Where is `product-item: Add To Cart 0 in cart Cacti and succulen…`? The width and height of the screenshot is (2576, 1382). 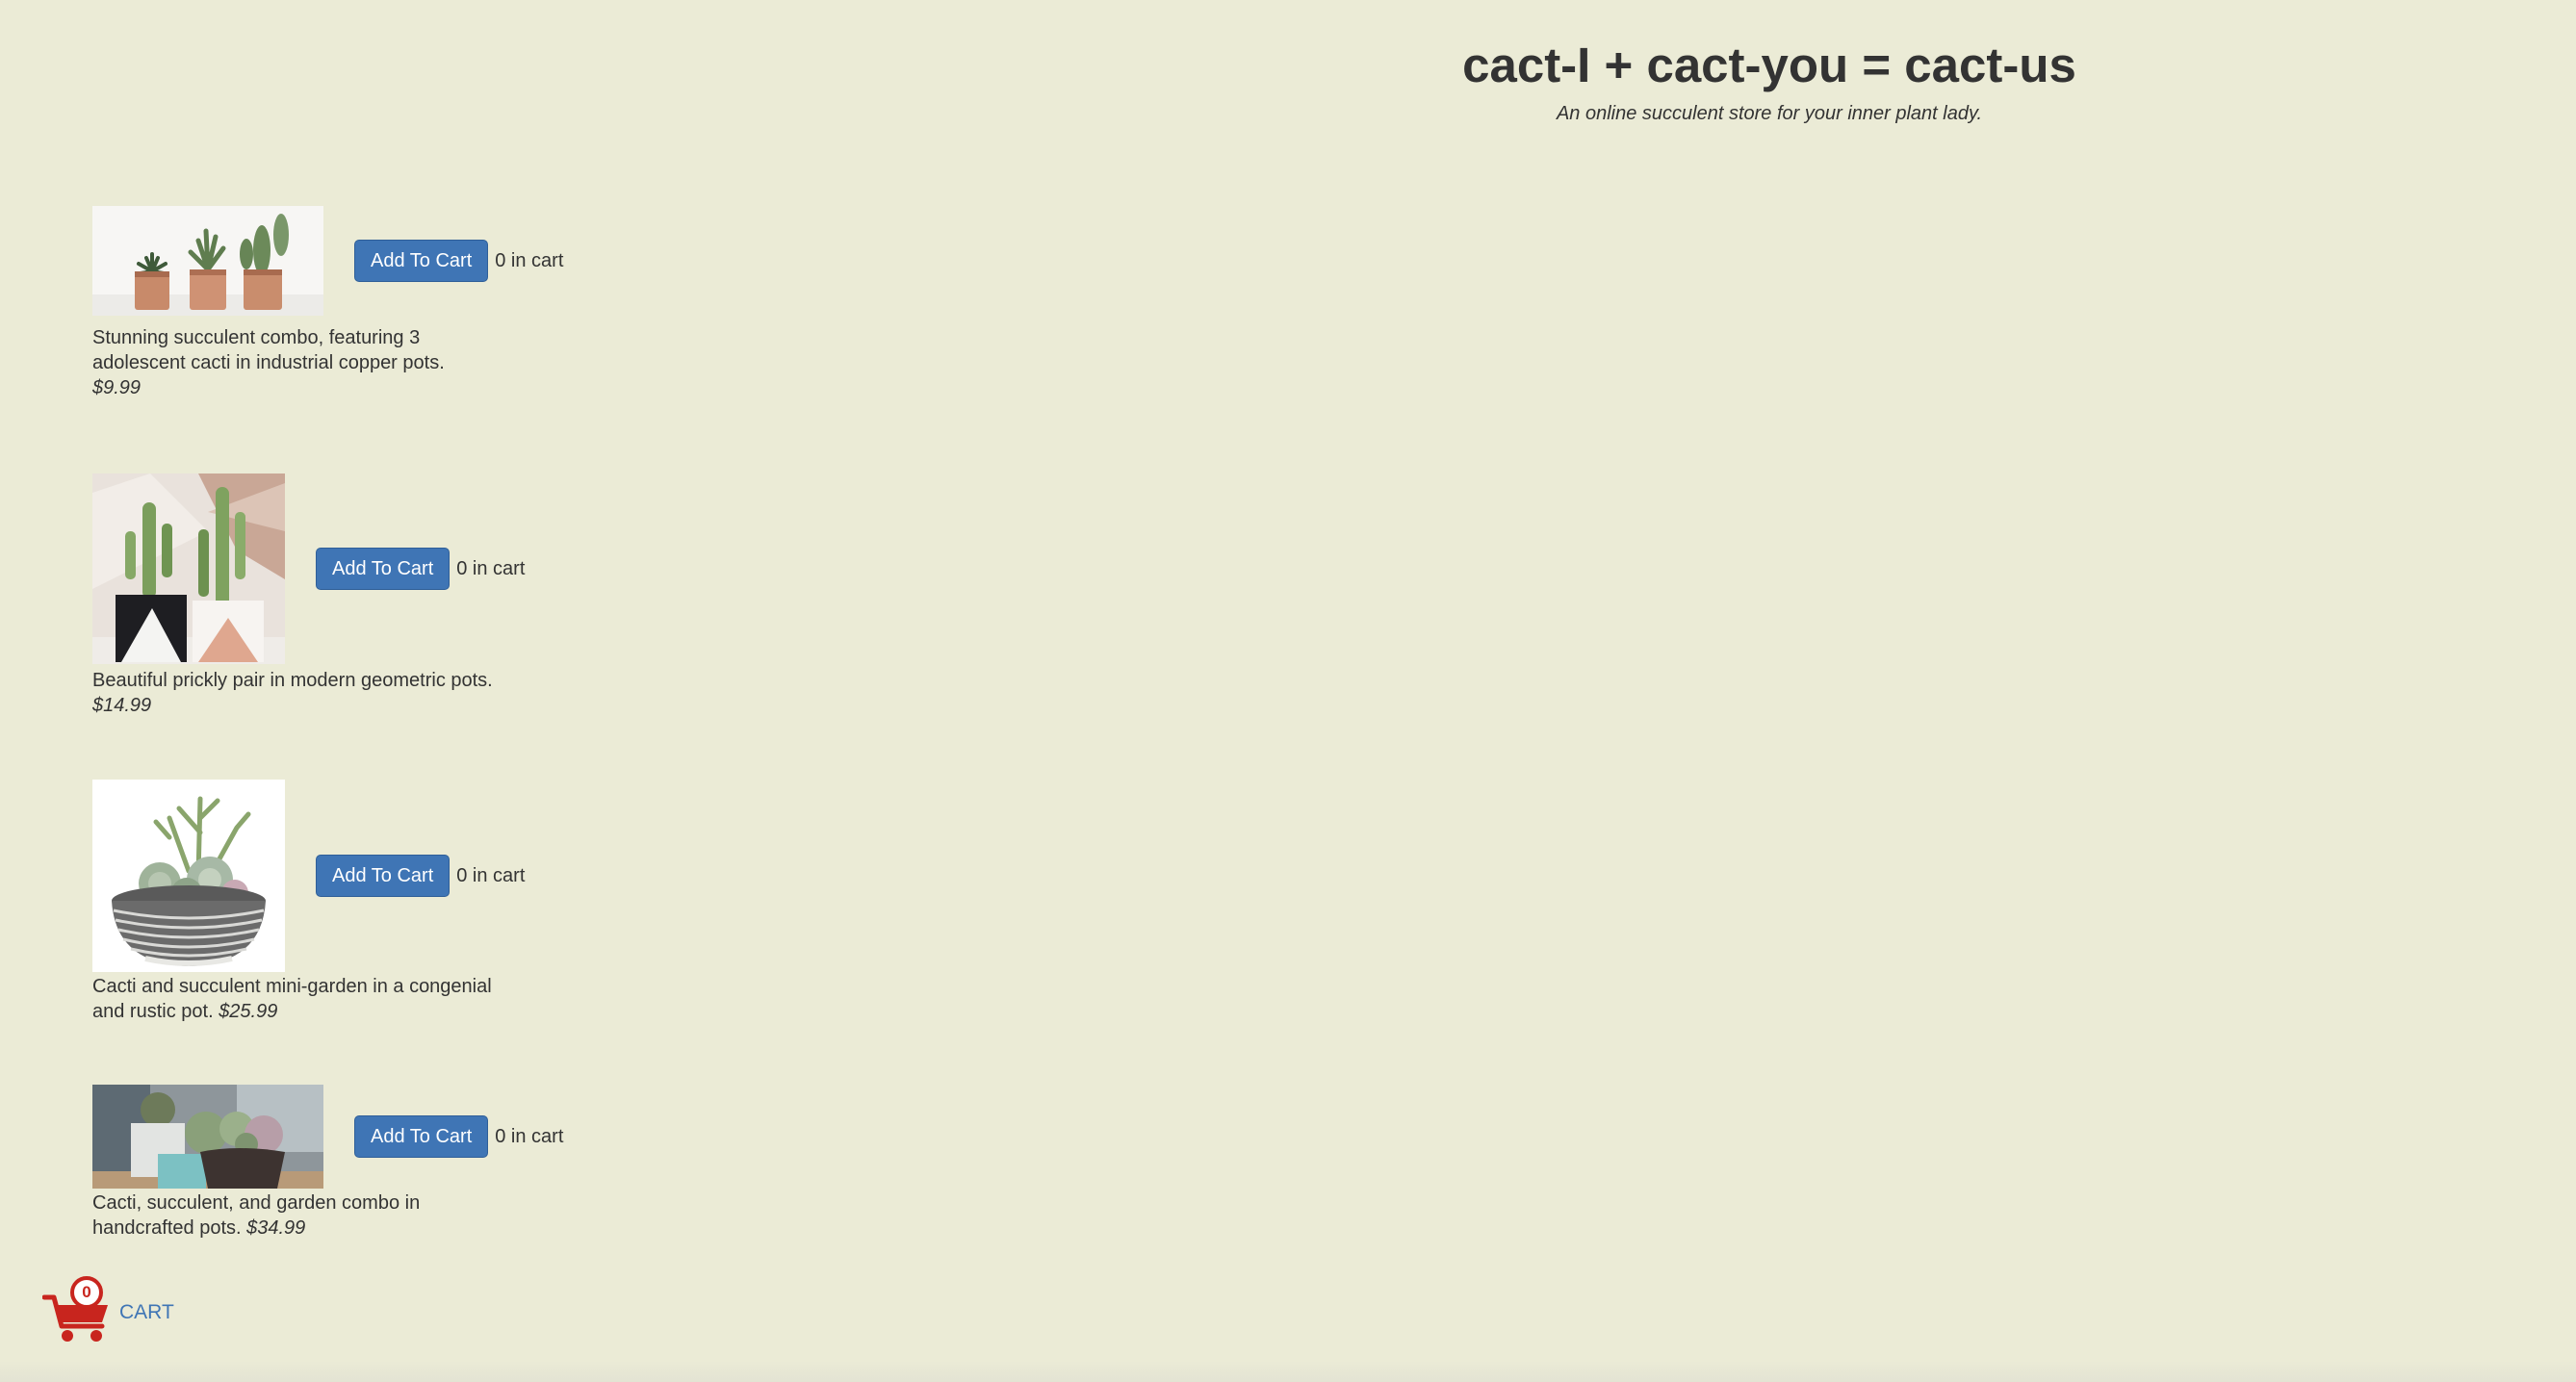 product-item: Add To Cart 0 in cart Cacti and succulen… is located at coordinates (309, 902).